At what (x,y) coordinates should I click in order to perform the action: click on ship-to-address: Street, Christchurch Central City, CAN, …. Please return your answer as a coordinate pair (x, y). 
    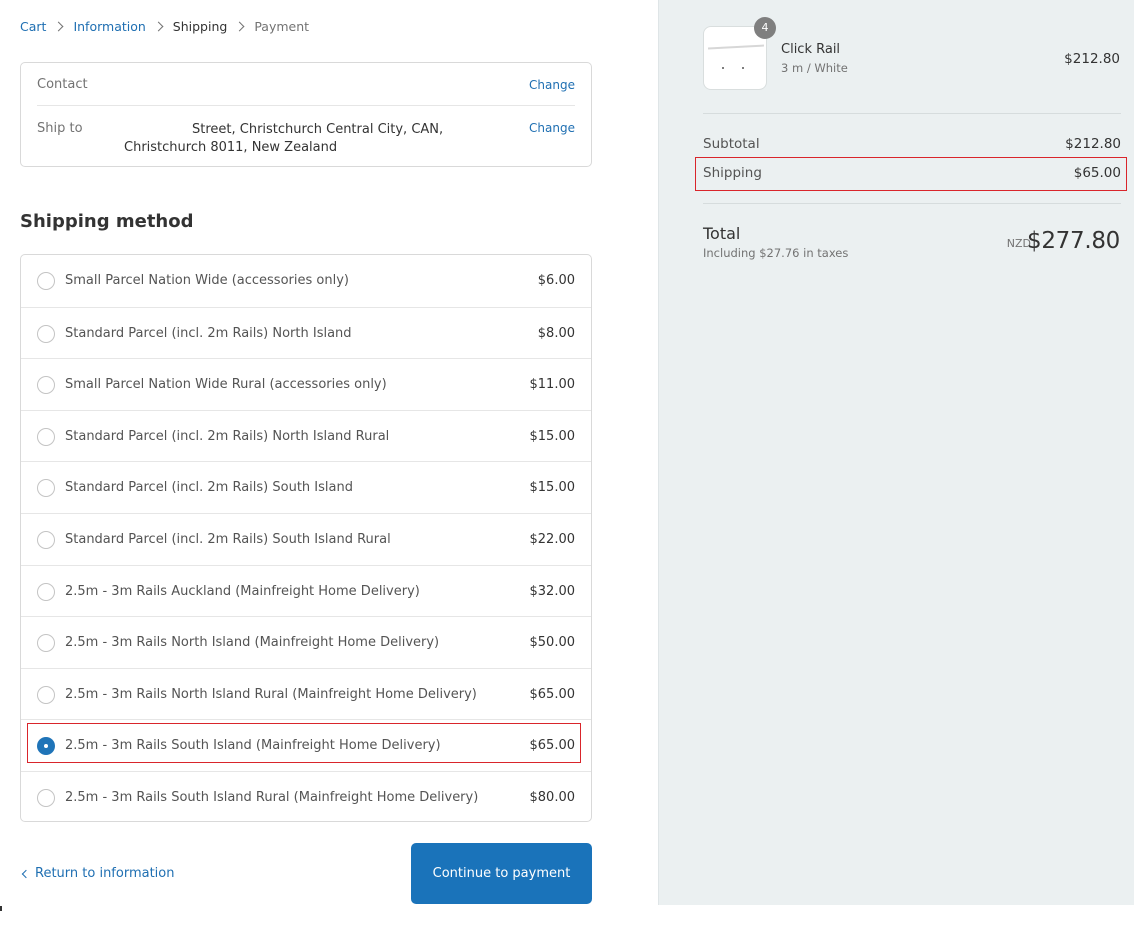
    Looking at the image, I should click on (284, 138).